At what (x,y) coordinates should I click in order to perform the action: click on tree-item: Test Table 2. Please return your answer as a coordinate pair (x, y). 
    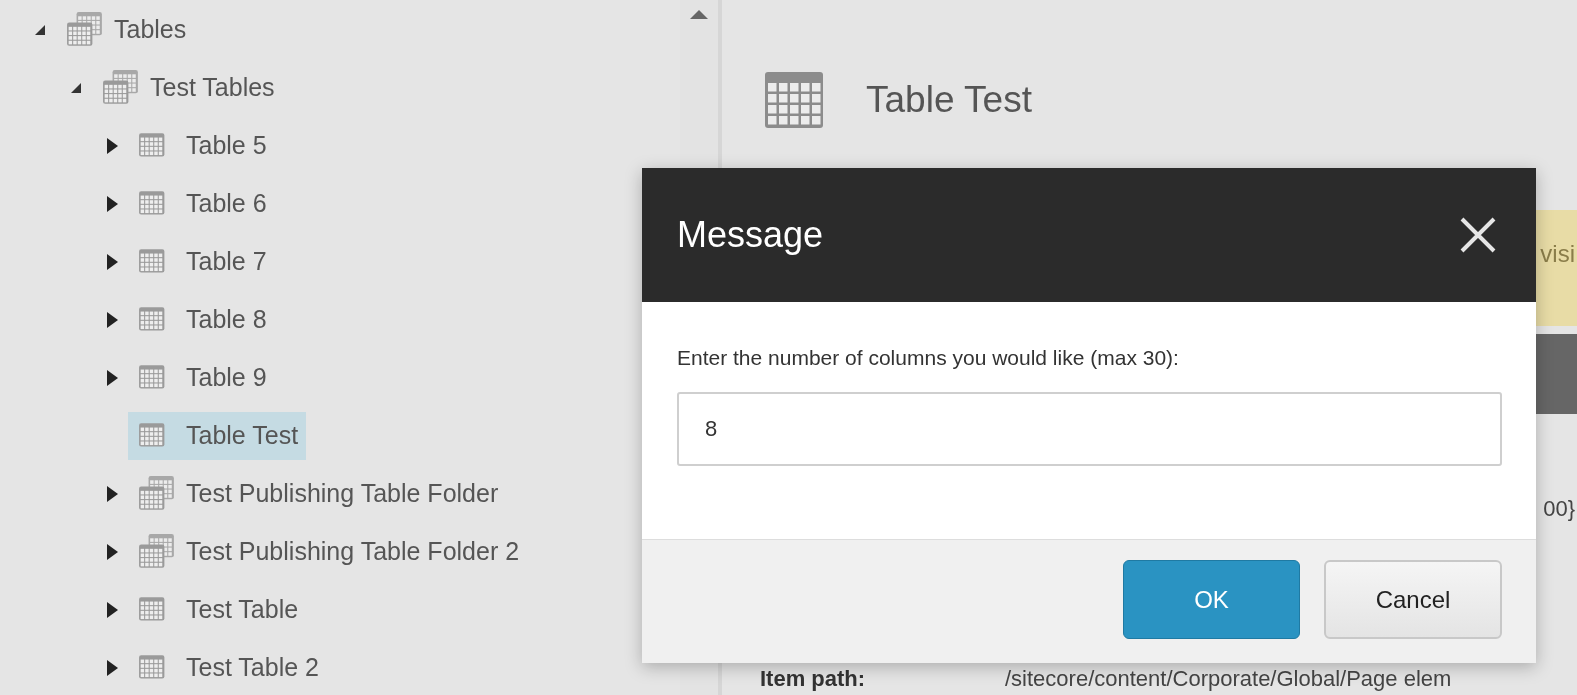
    Looking at the image, I should click on (227, 668).